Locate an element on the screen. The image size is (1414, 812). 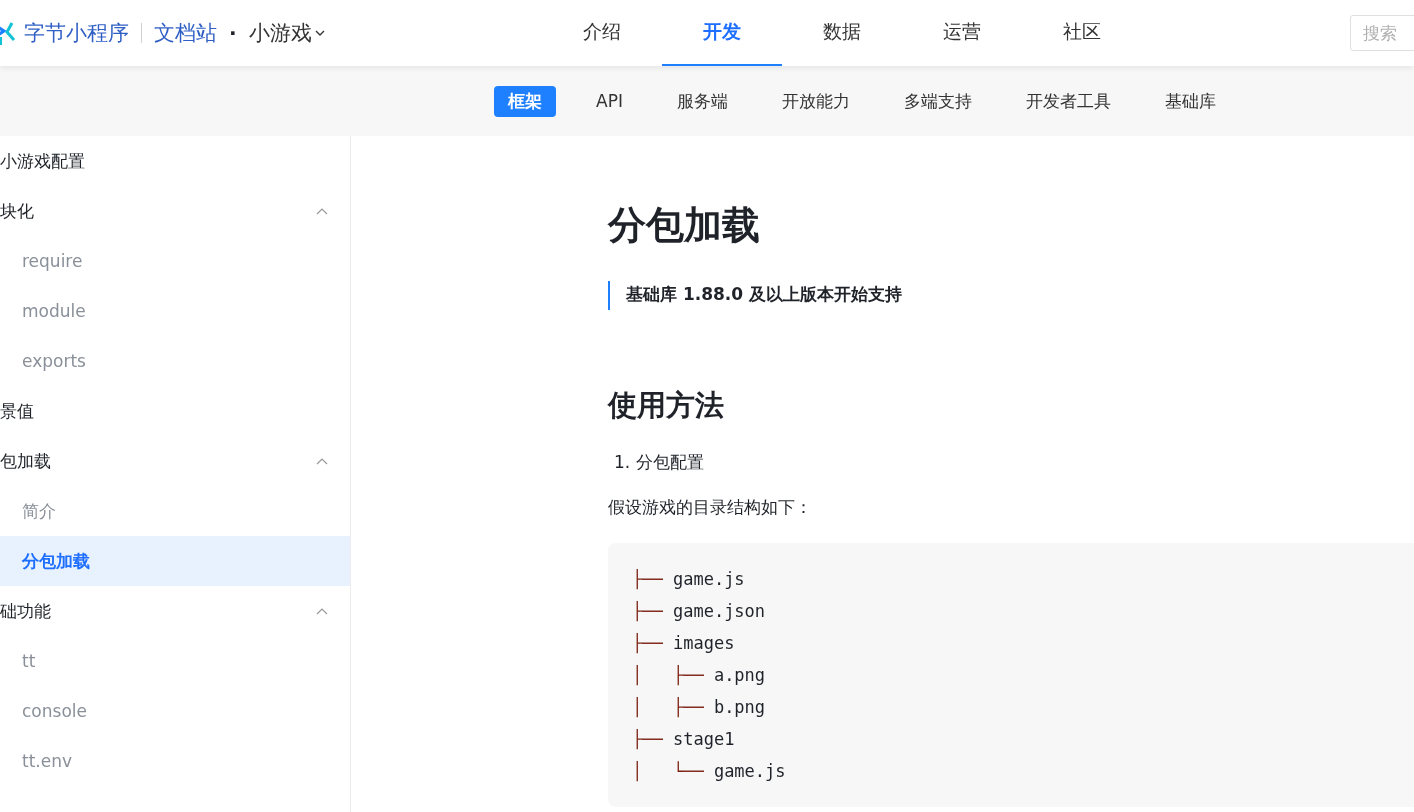
group-label: 景值 is located at coordinates (17, 411).